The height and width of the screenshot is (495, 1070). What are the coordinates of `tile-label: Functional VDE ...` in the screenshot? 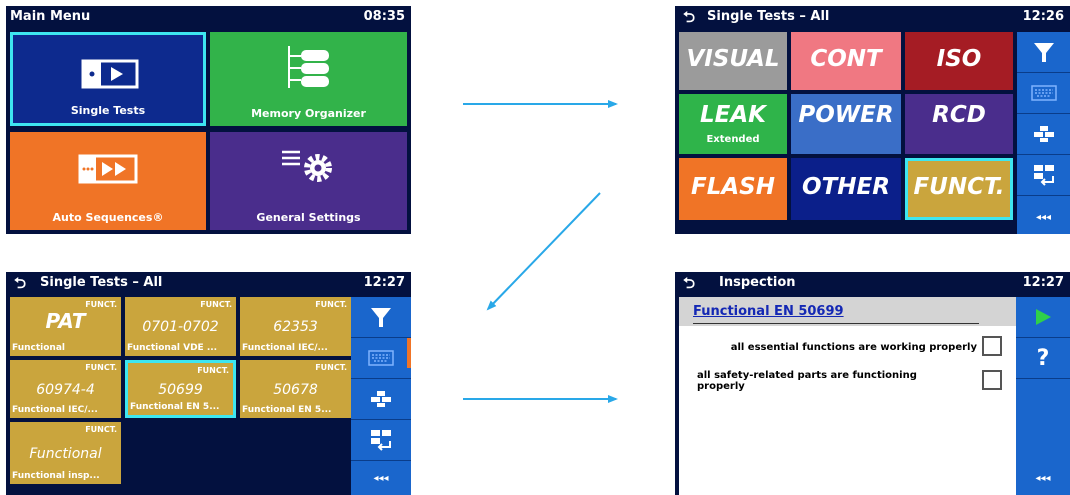 It's located at (172, 348).